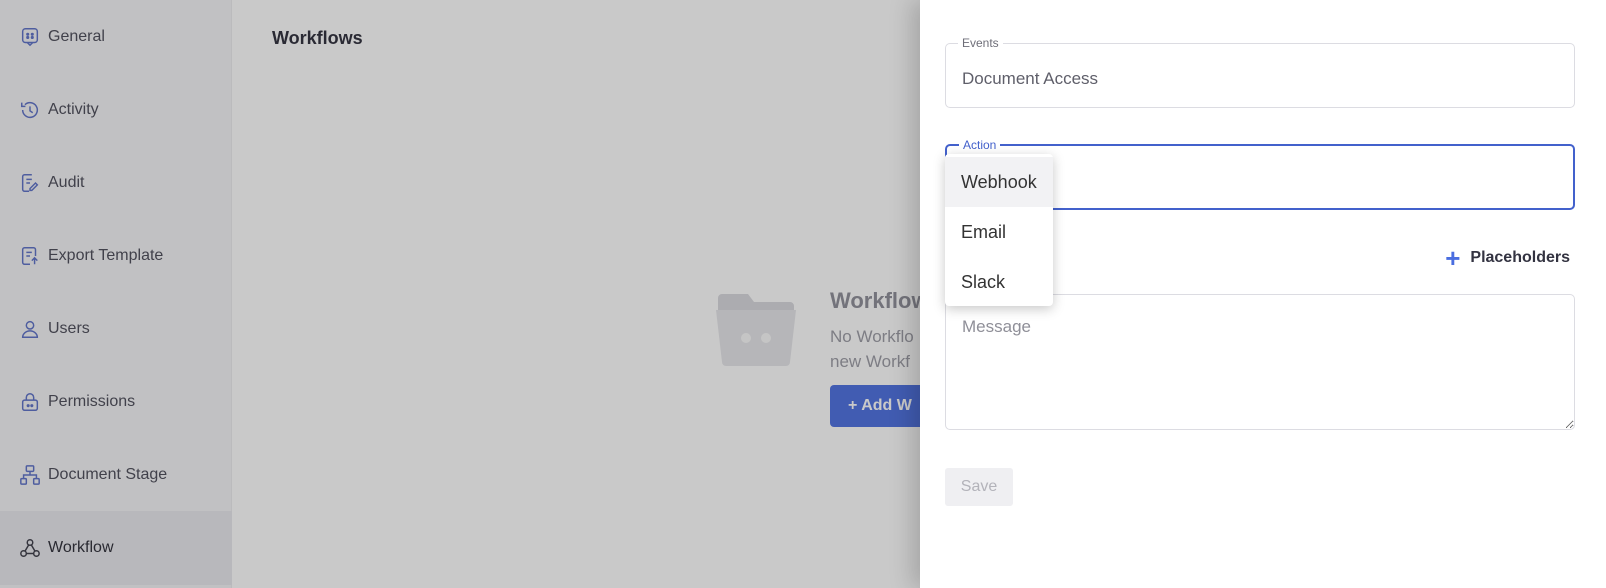  What do you see at coordinates (1260, 362) in the screenshot?
I see `message-textarea` at bounding box center [1260, 362].